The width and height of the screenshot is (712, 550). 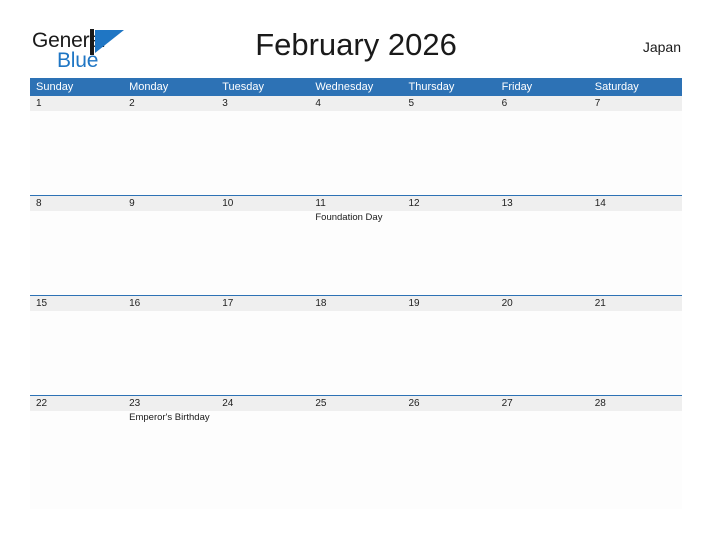 I want to click on date-number: 16, so click(x=169, y=303).